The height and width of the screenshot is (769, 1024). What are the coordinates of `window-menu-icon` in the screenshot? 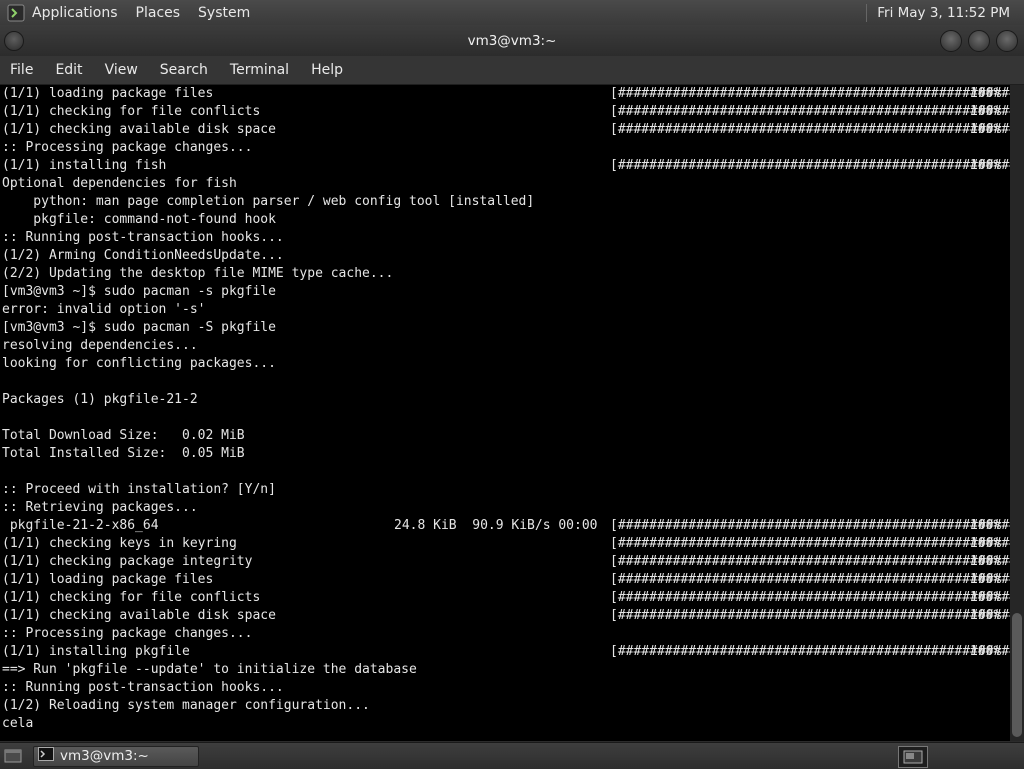 It's located at (14, 41).